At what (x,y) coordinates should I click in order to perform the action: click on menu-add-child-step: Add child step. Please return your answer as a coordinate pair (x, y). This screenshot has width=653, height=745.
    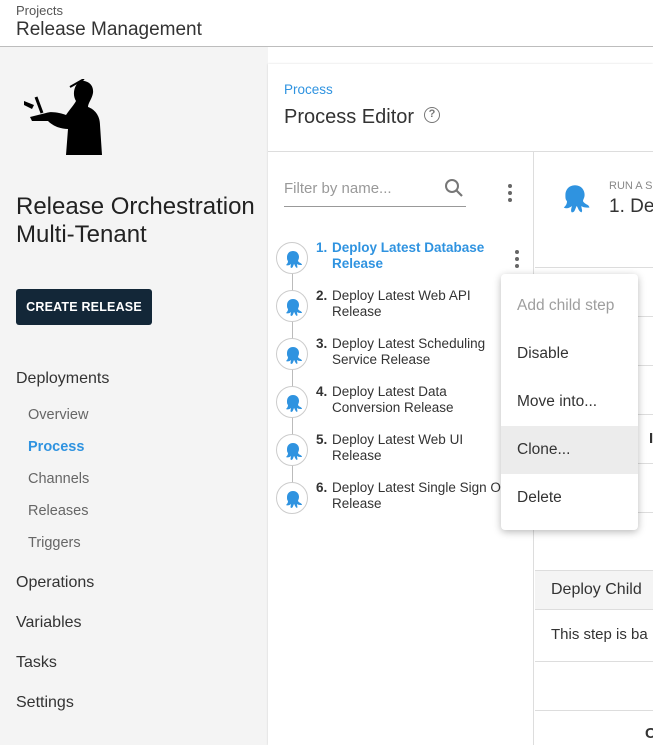
    Looking at the image, I should click on (569, 306).